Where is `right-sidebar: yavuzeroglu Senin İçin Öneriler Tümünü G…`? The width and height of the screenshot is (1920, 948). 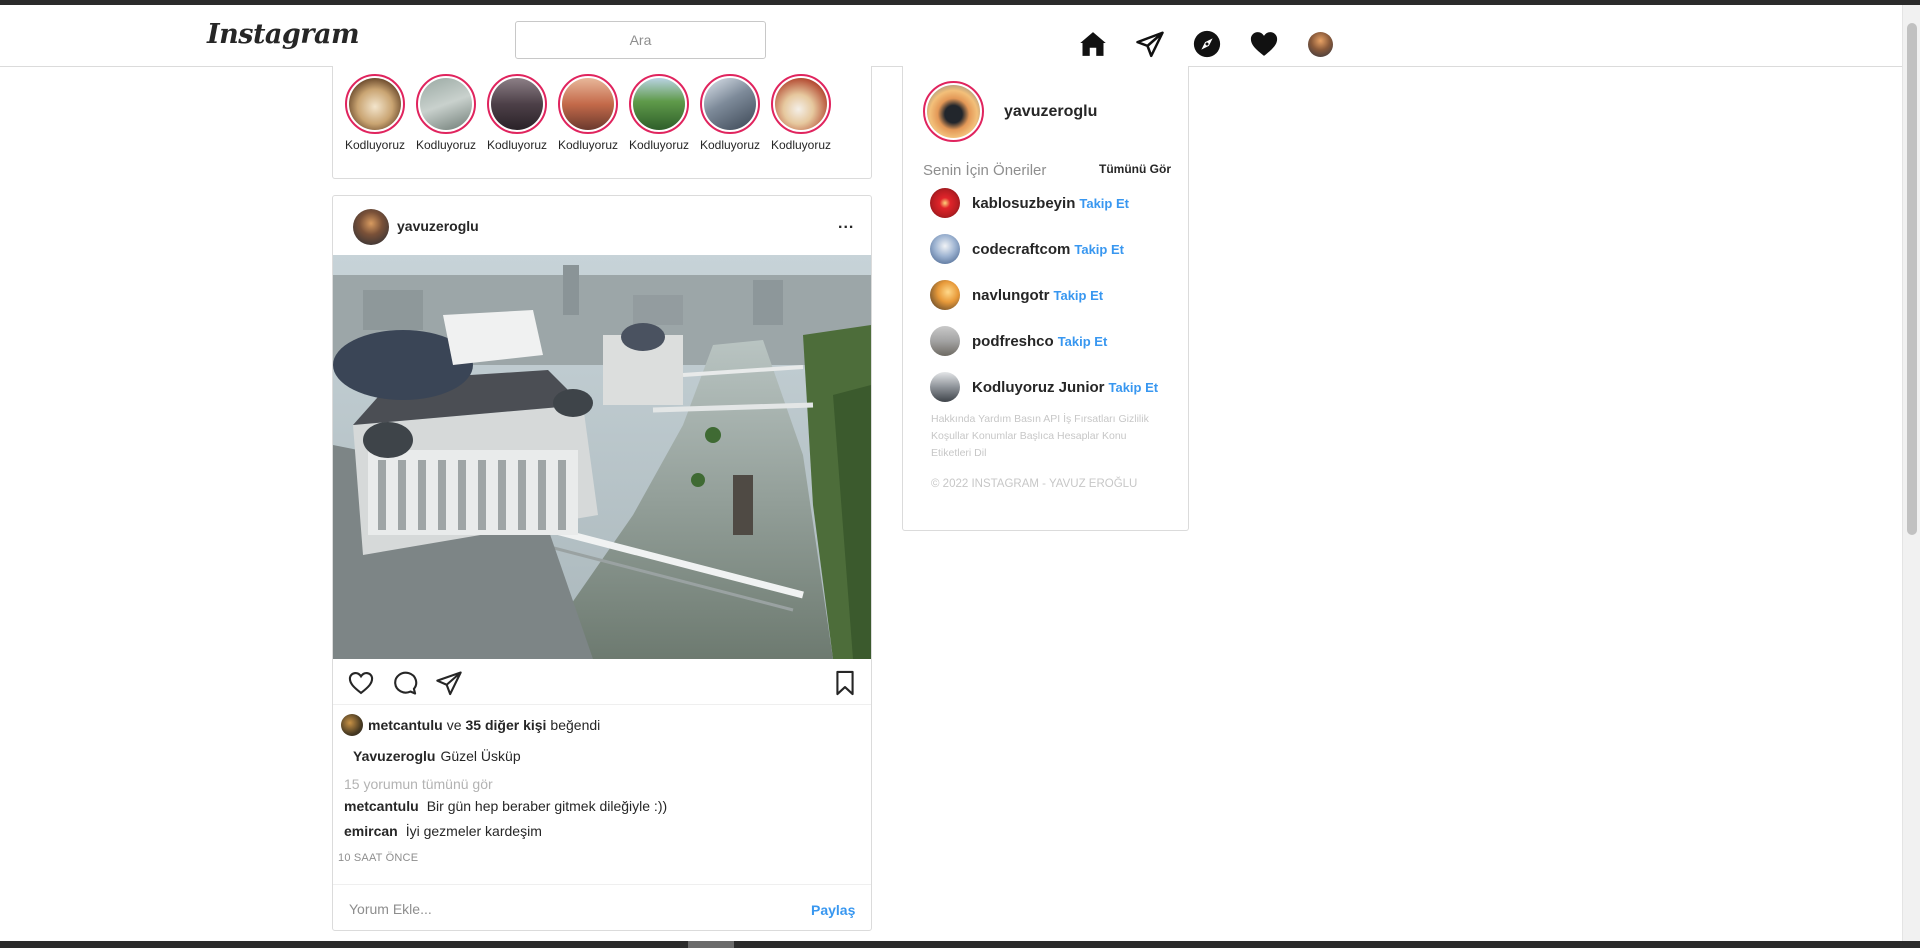 right-sidebar: yavuzeroglu Senin İçin Öneriler Tümünü G… is located at coordinates (1045, 298).